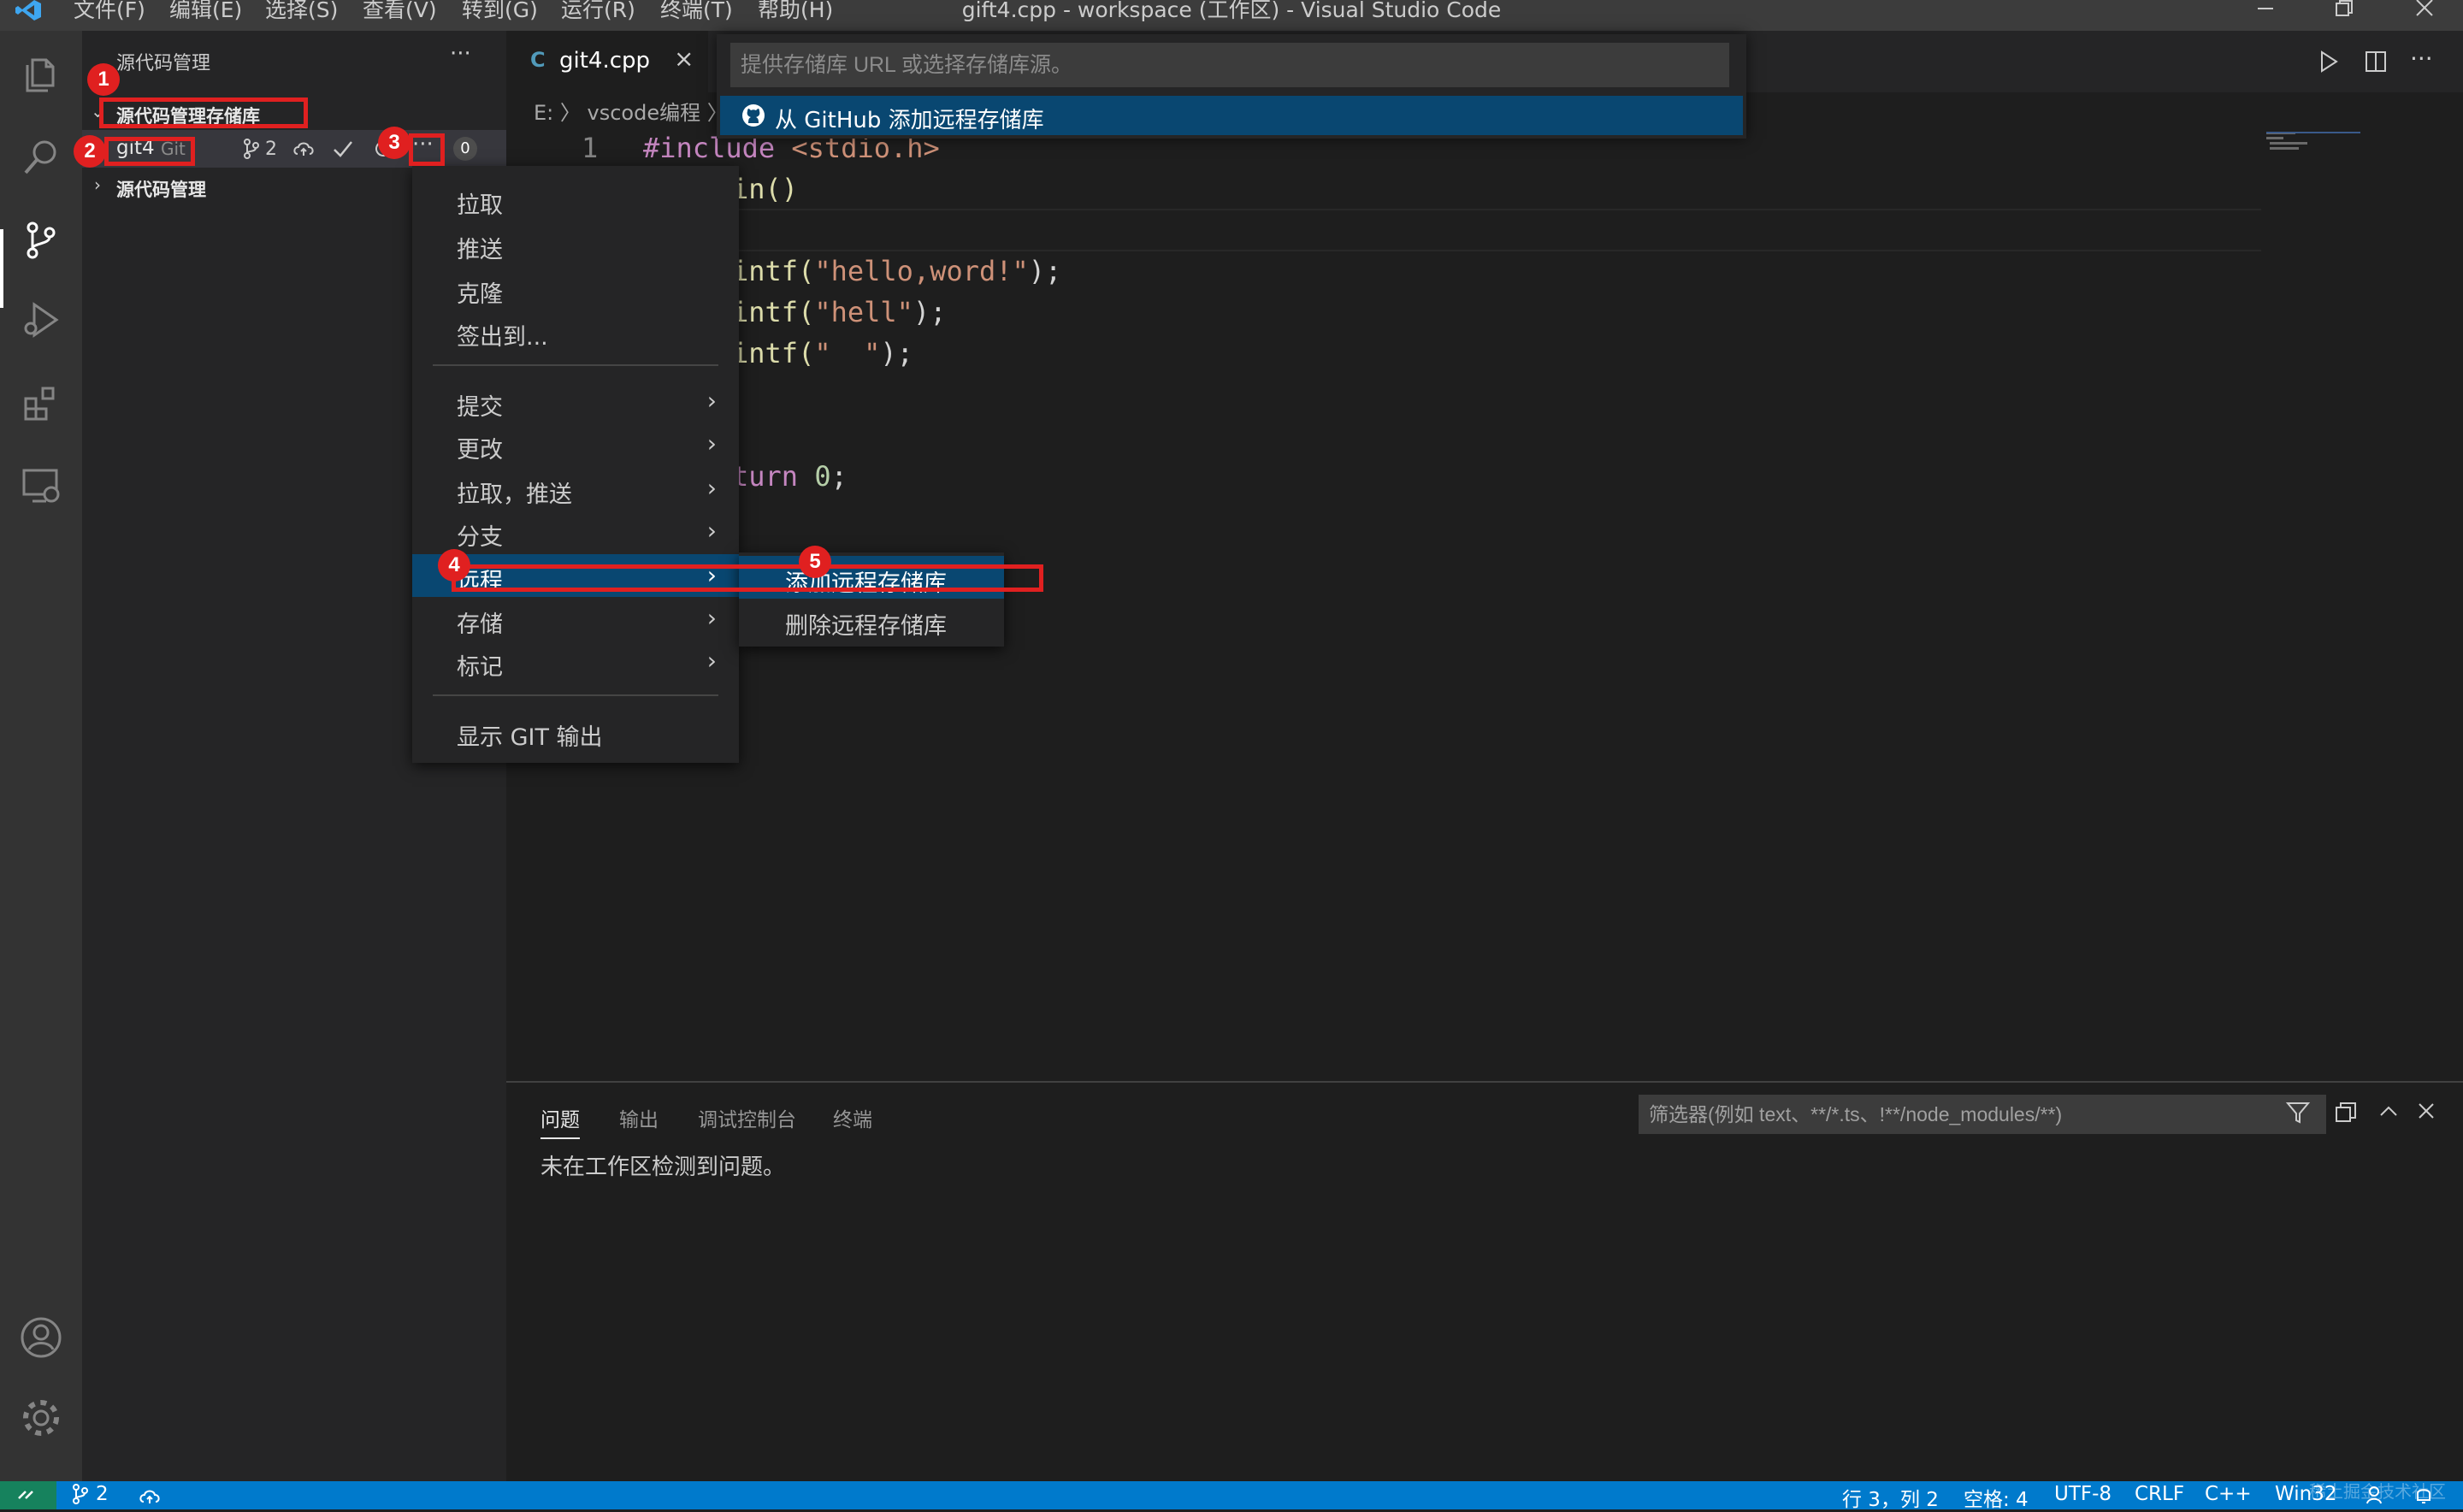 Image resolution: width=2463 pixels, height=1512 pixels. Describe the element at coordinates (866, 626) in the screenshot. I see `menu-item-label: 删除远程存储库` at that location.